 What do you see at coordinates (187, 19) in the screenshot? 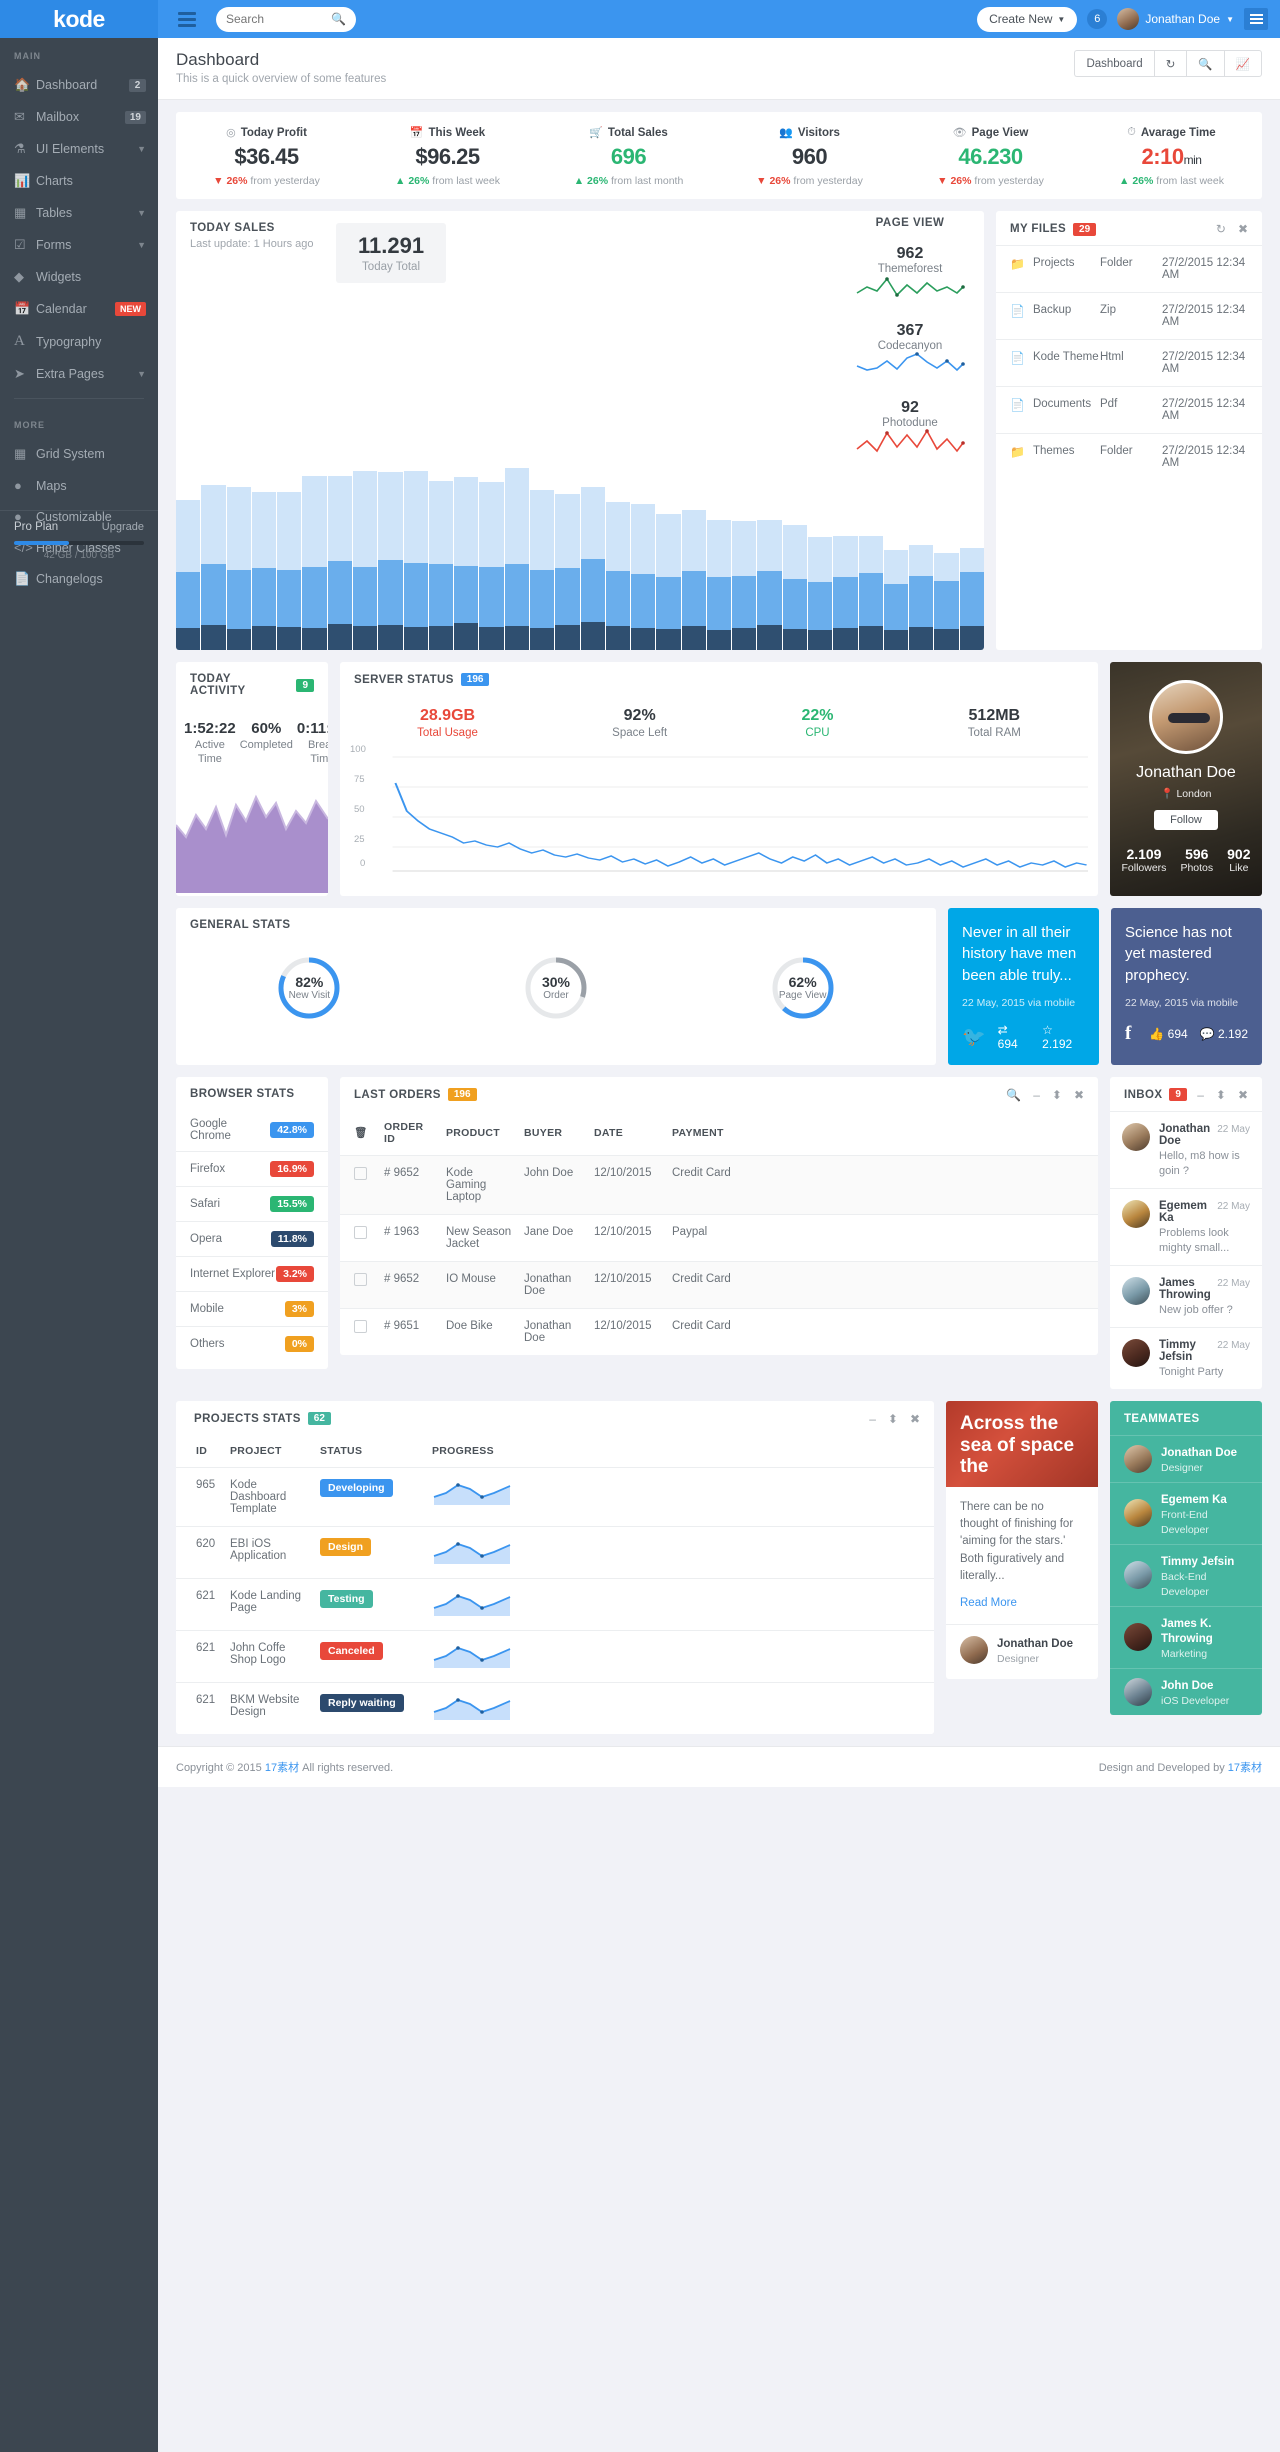
I see `menu-toggle-button` at bounding box center [187, 19].